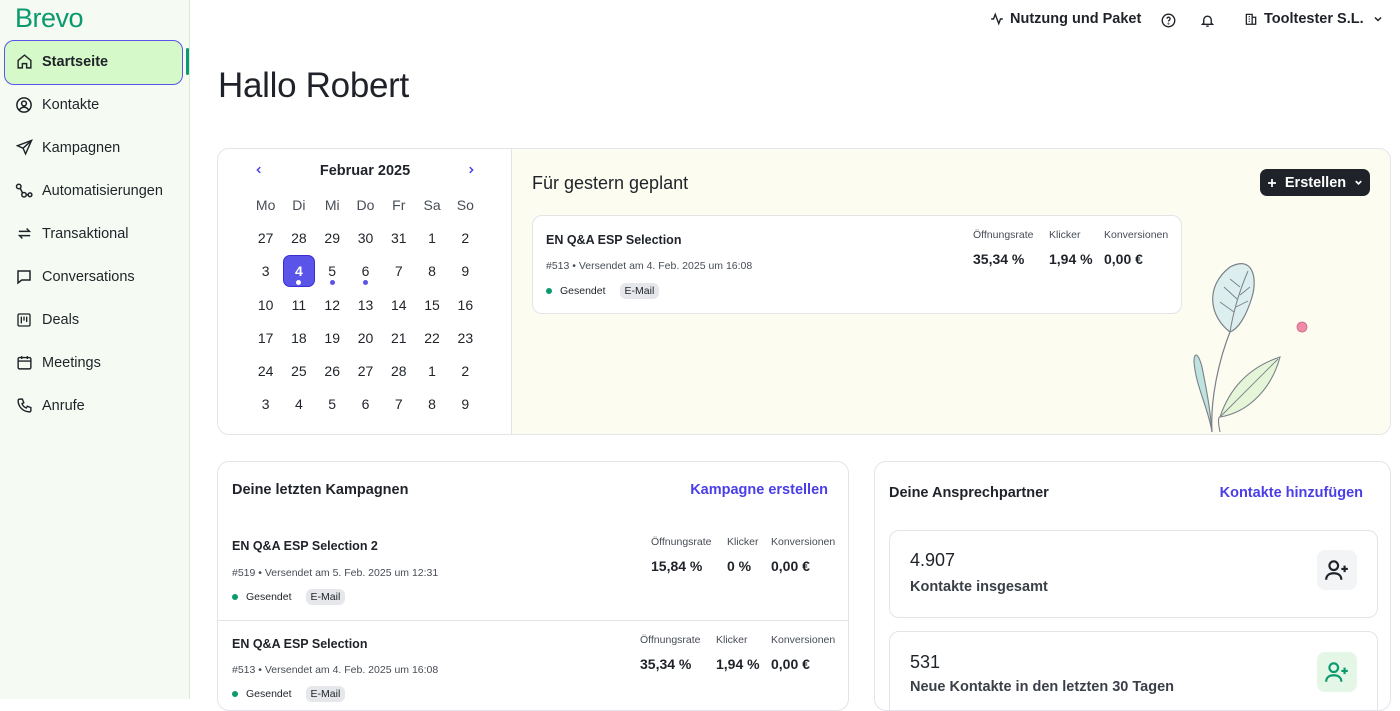 Image resolution: width=1400 pixels, height=711 pixels. What do you see at coordinates (1133, 574) in the screenshot?
I see `total-contacts-stat: 4.907 Kontakte insgesamt` at bounding box center [1133, 574].